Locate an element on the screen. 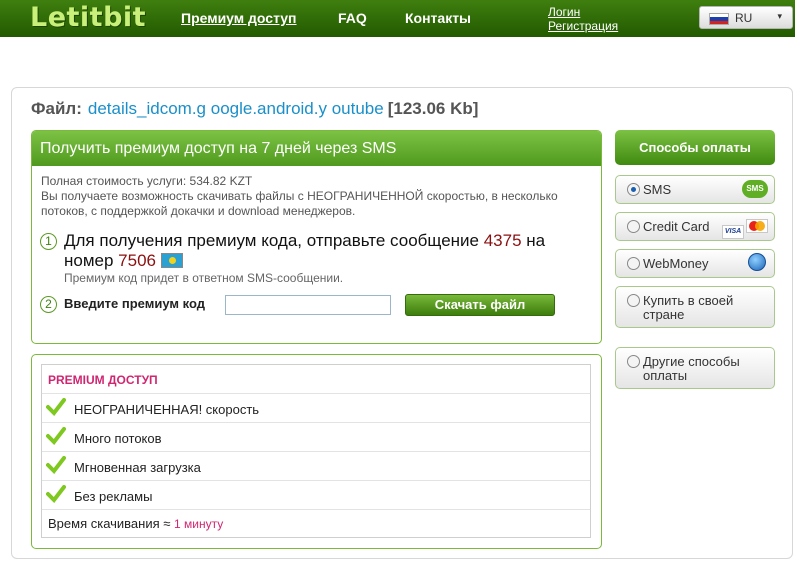  chevron-down-icon: ▾ is located at coordinates (779, 16).